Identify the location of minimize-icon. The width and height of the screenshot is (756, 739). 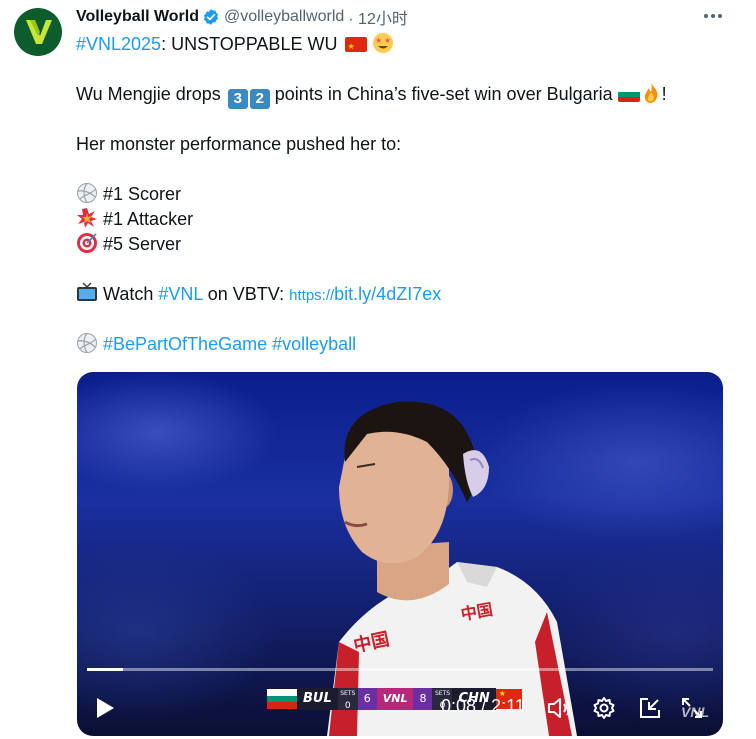
(650, 708).